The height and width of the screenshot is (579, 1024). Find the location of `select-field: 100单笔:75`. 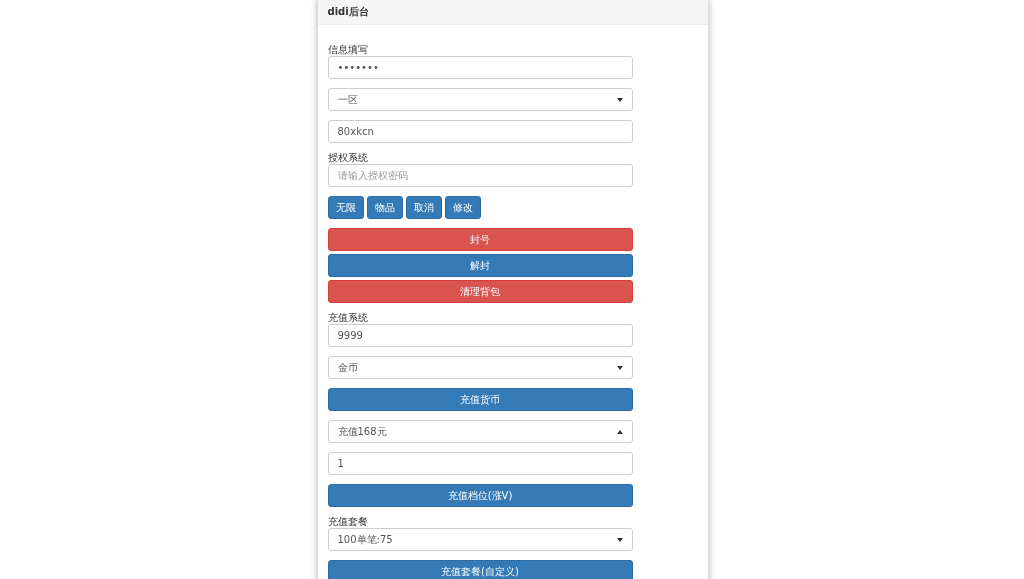

select-field: 100单笔:75 is located at coordinates (480, 539).